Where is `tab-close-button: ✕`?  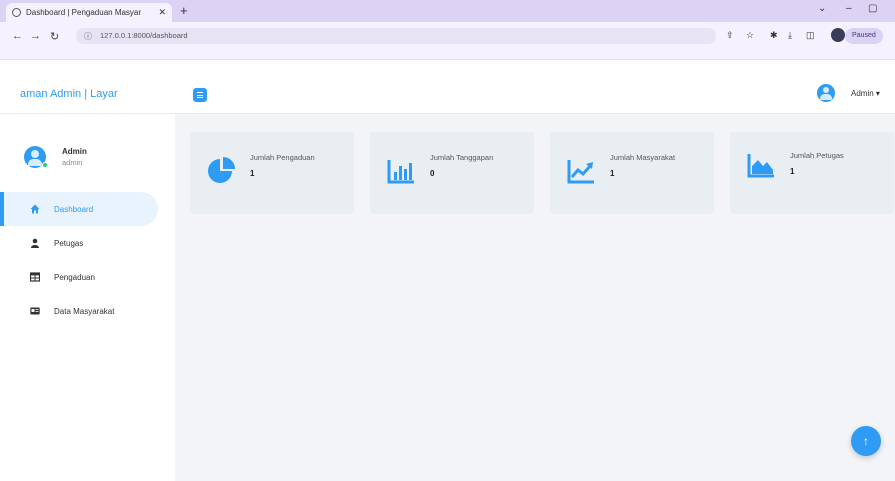 tab-close-button: ✕ is located at coordinates (162, 12).